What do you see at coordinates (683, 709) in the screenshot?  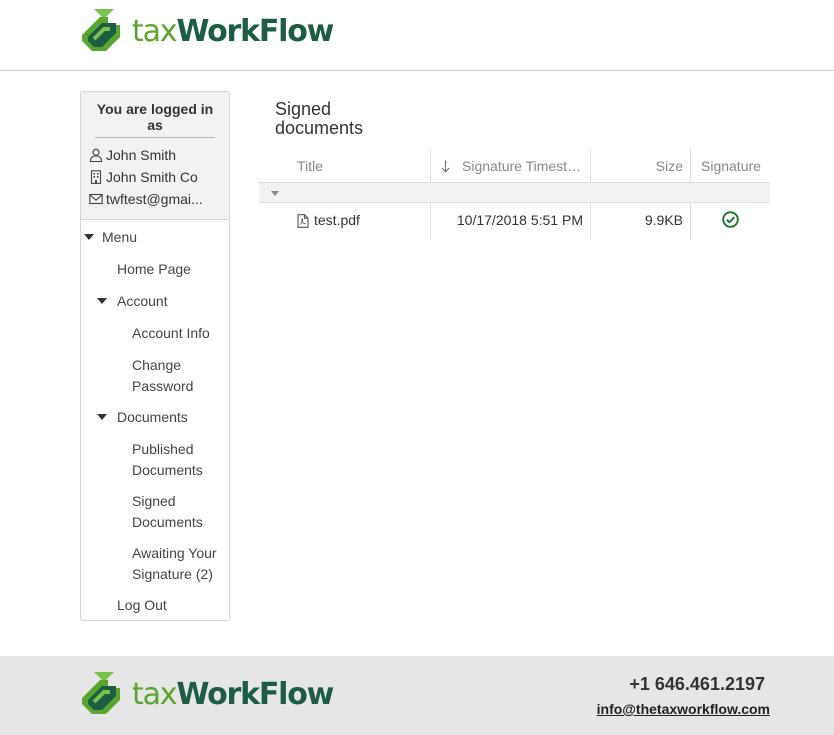 I see `footer-email-link: info@thetaxworkflow.com` at bounding box center [683, 709].